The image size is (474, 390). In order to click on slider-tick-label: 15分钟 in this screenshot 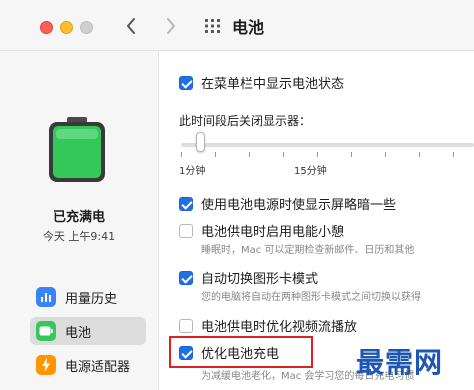, I will do `click(310, 171)`.